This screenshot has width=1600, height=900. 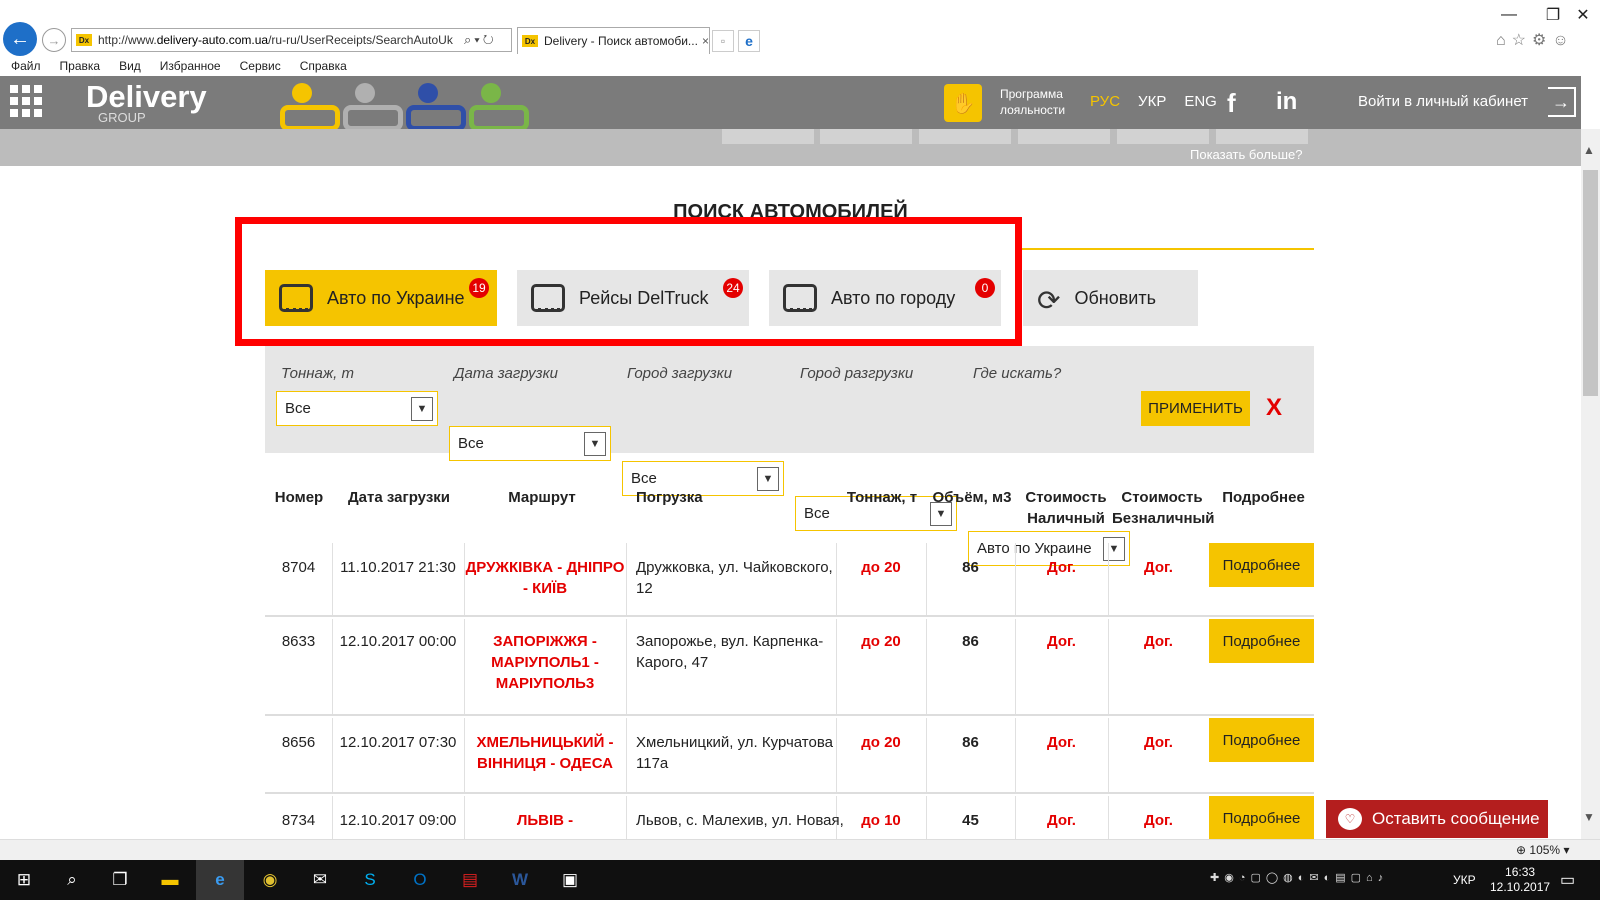 I want to click on col-header-detail: Подробнее, so click(x=1263, y=497).